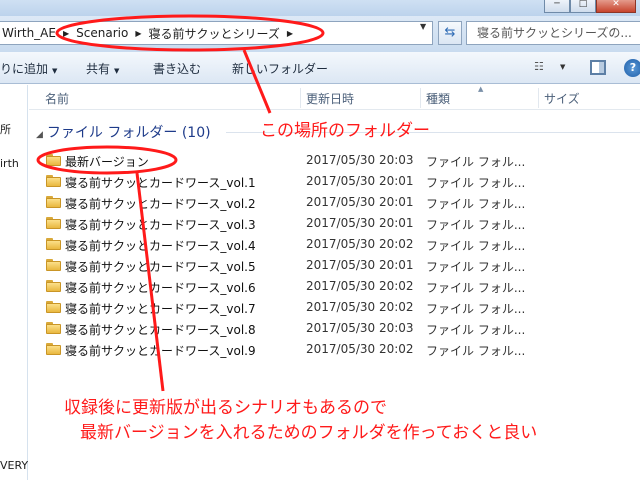  Describe the element at coordinates (423, 26) in the screenshot. I see `address-history-dropdown: ▼` at that location.